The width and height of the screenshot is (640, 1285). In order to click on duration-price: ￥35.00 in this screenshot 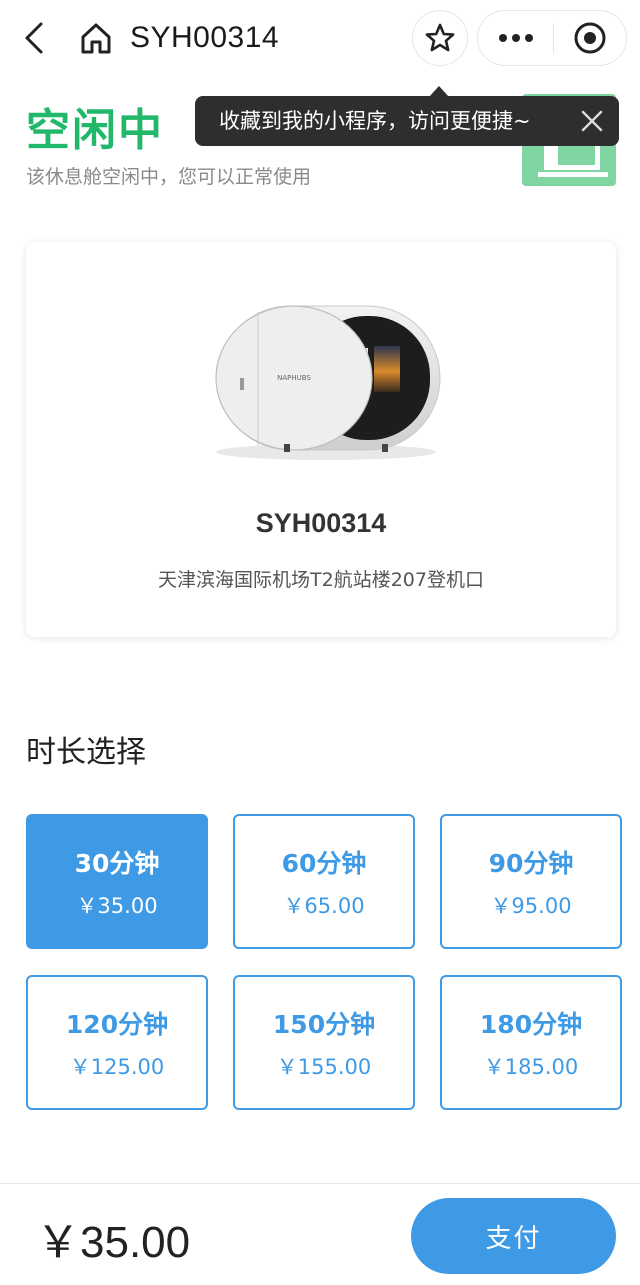, I will do `click(117, 906)`.